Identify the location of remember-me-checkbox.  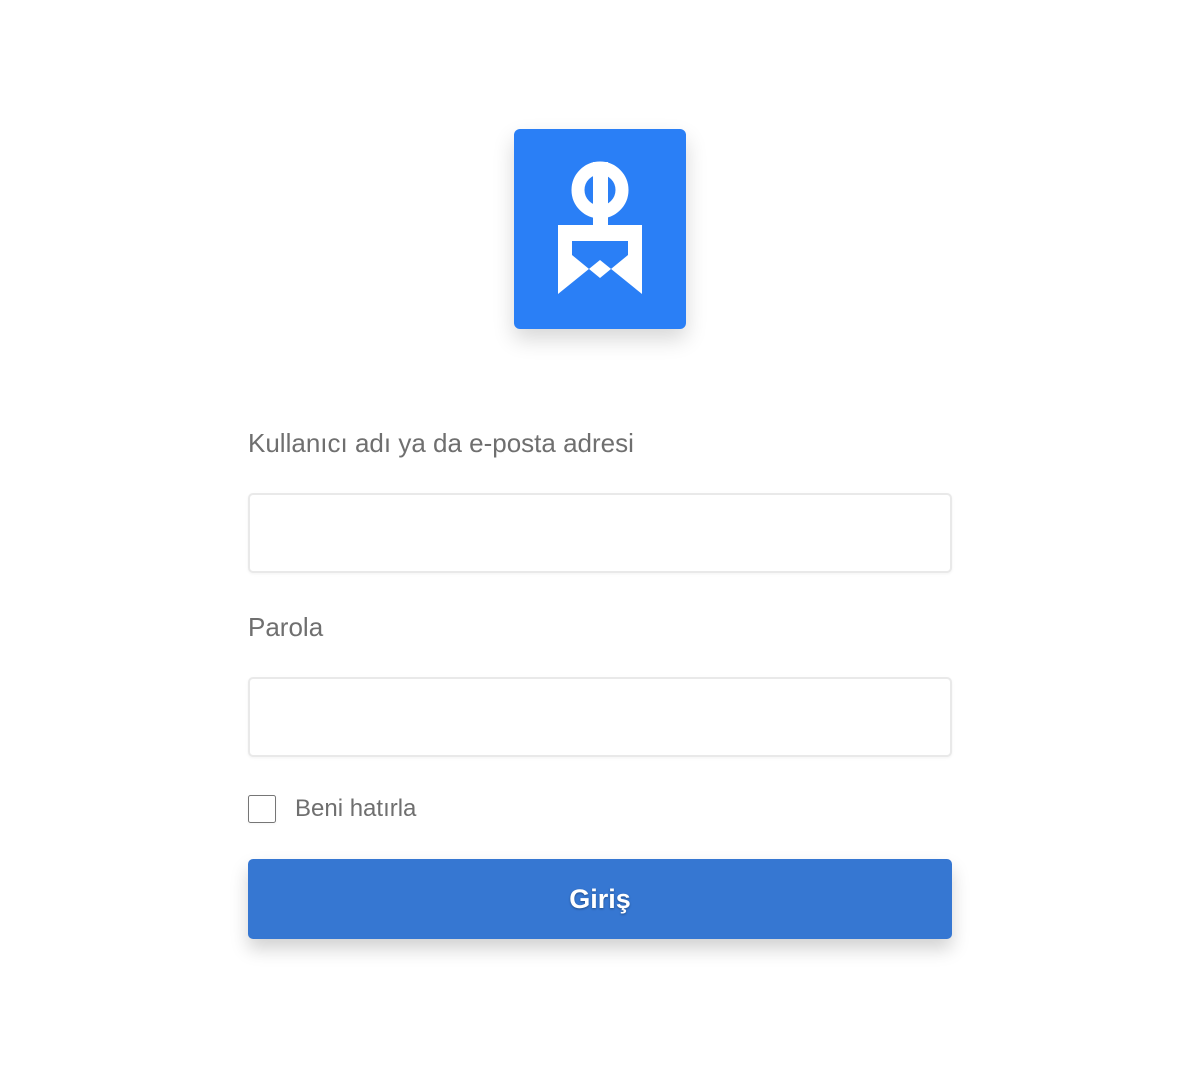
(262, 809).